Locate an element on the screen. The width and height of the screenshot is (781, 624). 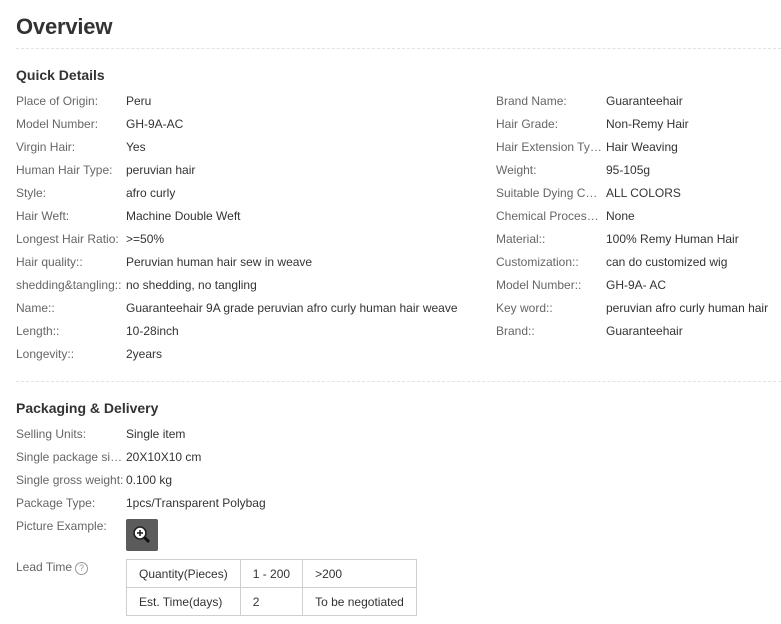
detail-label: Model Number: is located at coordinates (57, 124).